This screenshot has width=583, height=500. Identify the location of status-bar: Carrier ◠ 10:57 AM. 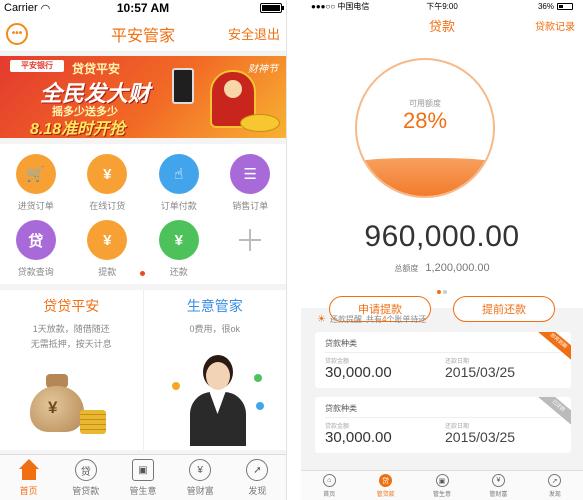
(143, 8).